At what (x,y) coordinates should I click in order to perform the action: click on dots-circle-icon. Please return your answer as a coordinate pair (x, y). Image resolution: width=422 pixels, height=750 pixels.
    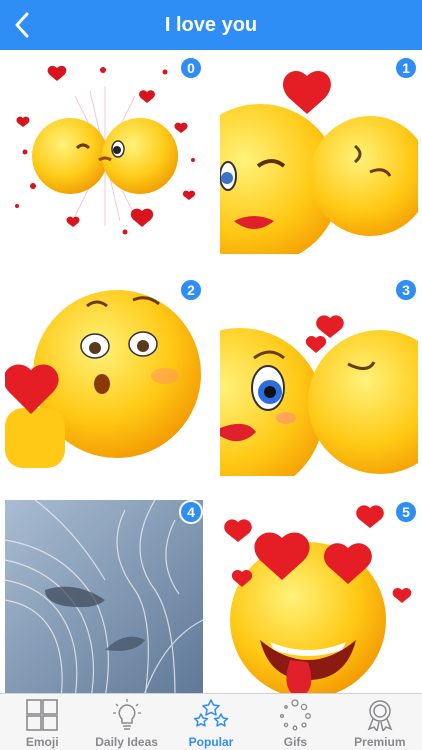
    Looking at the image, I should click on (296, 715).